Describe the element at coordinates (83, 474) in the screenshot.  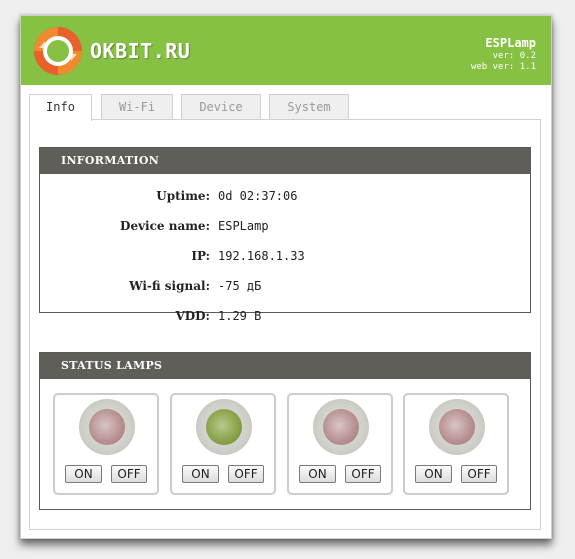
I see `lamp-1-on-button: ON` at that location.